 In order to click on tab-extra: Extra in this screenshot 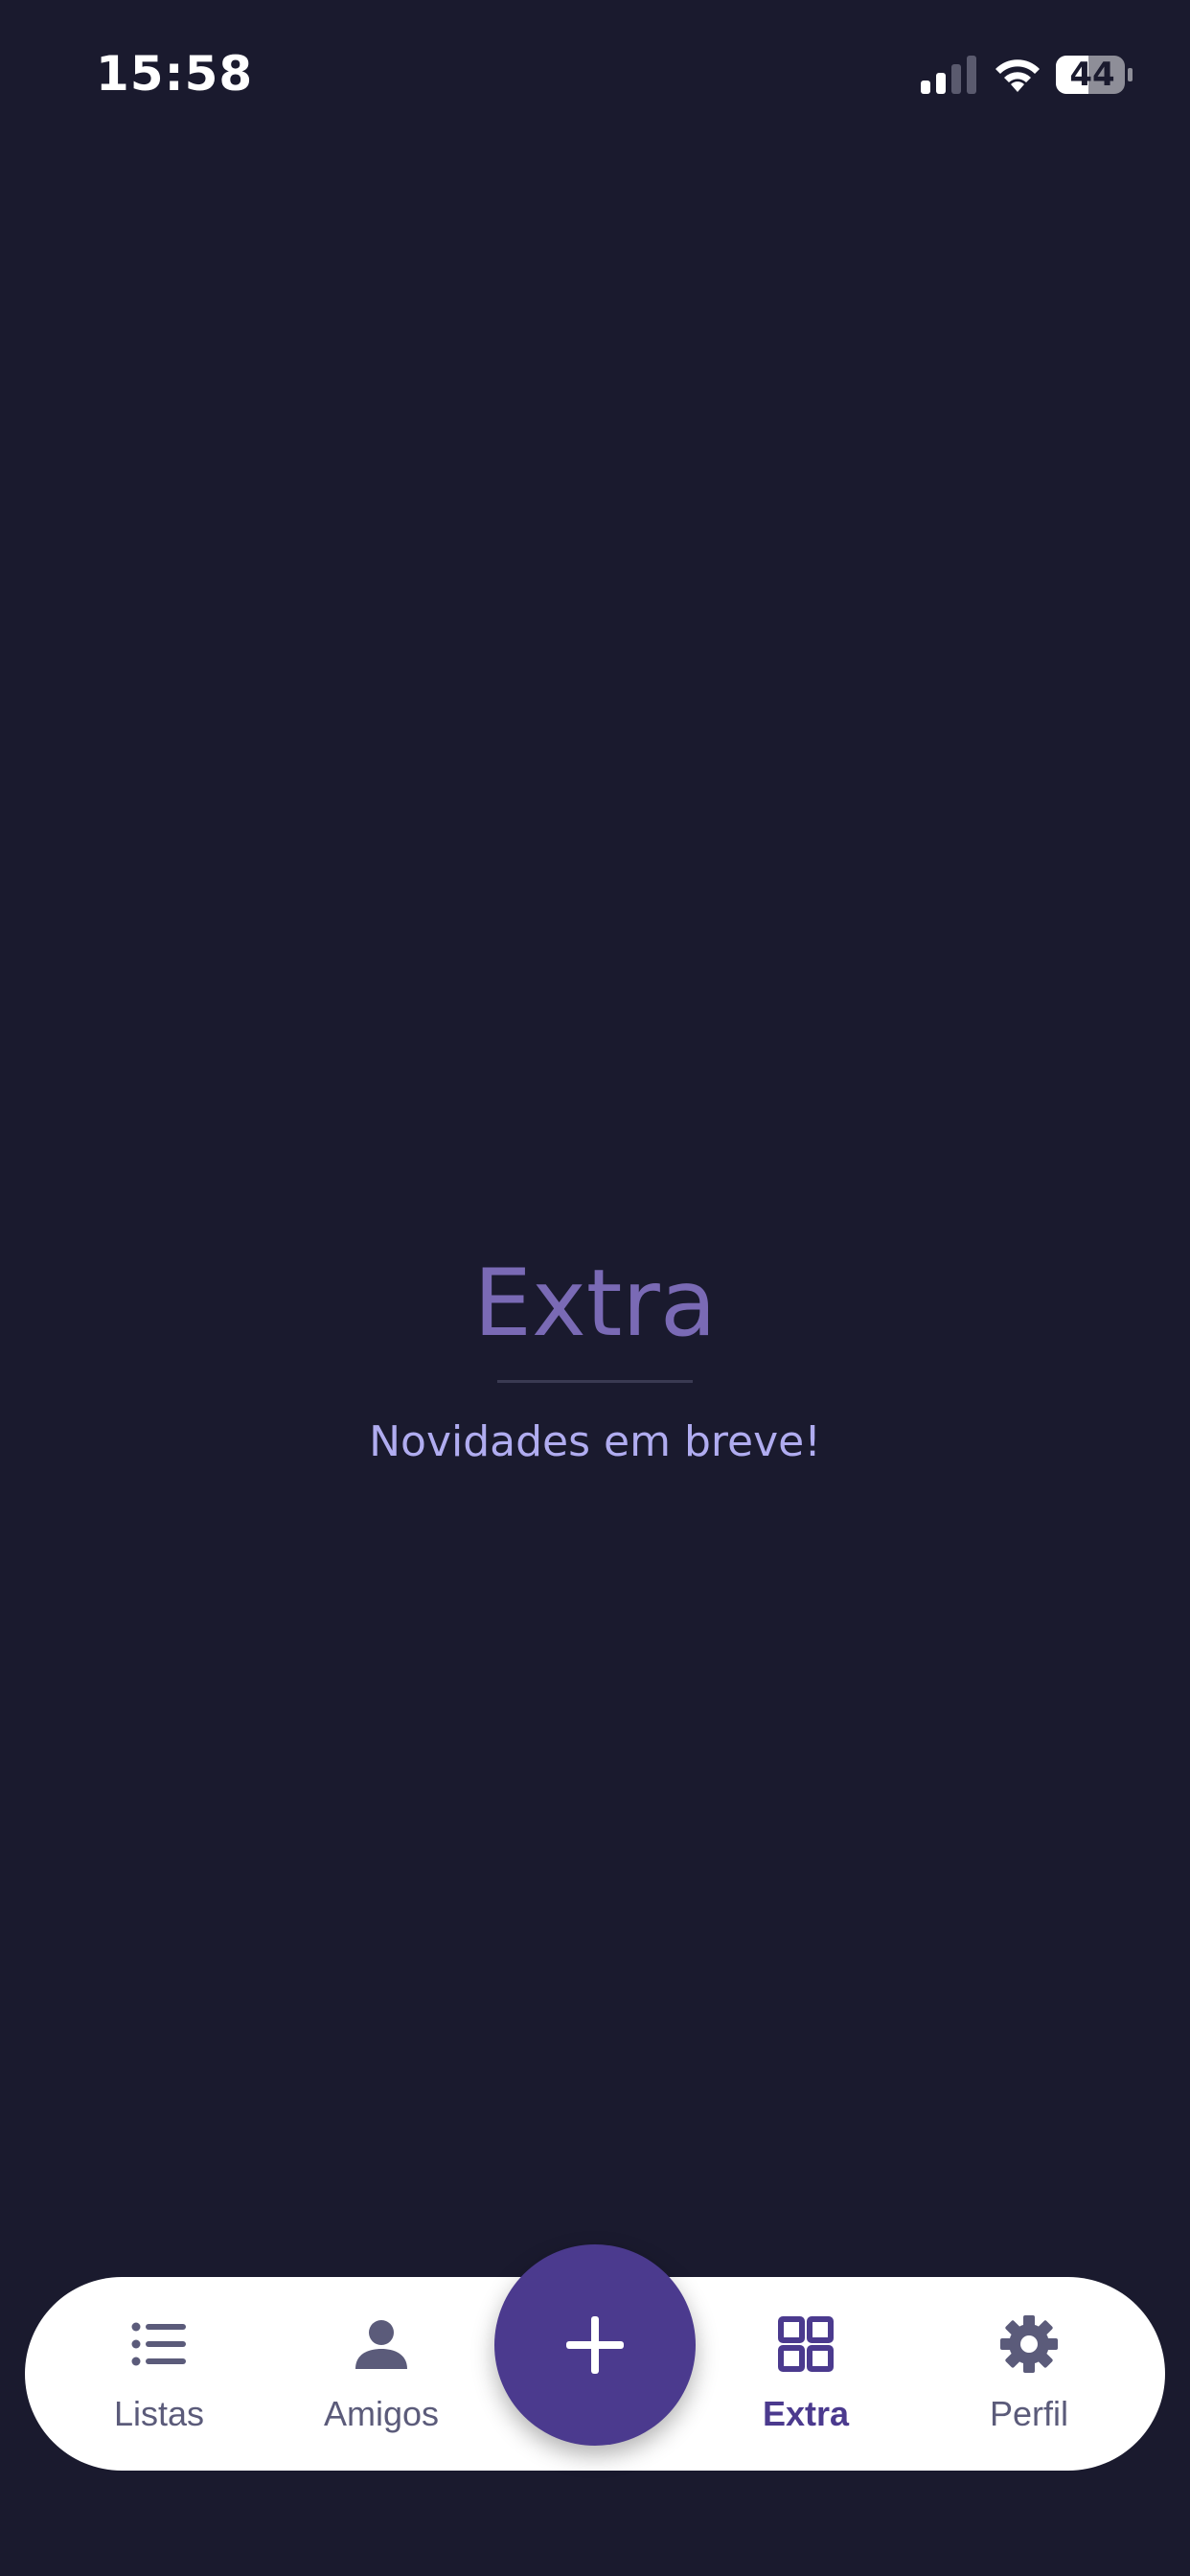, I will do `click(806, 2374)`.